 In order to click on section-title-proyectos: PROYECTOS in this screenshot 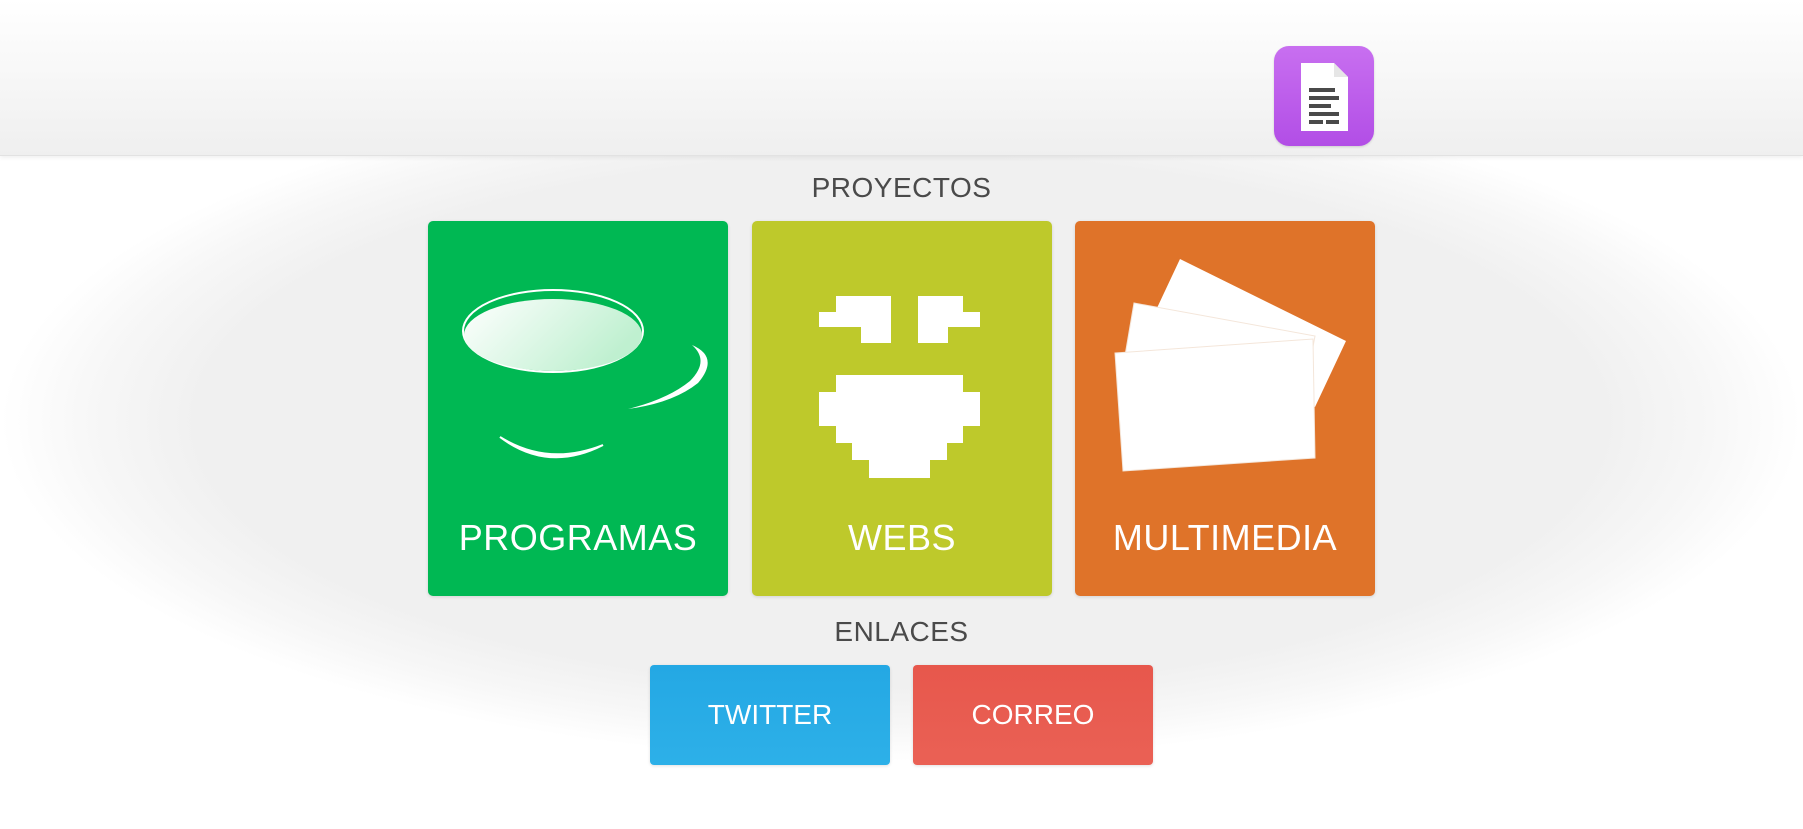, I will do `click(901, 187)`.